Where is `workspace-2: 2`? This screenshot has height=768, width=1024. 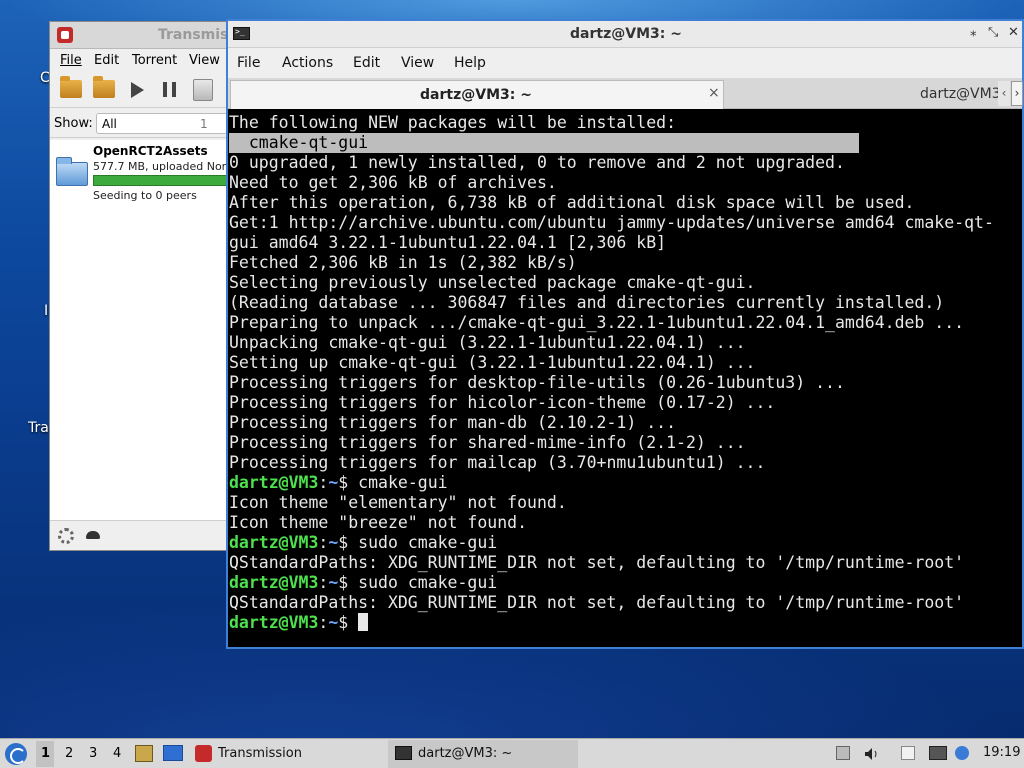 workspace-2: 2 is located at coordinates (69, 753).